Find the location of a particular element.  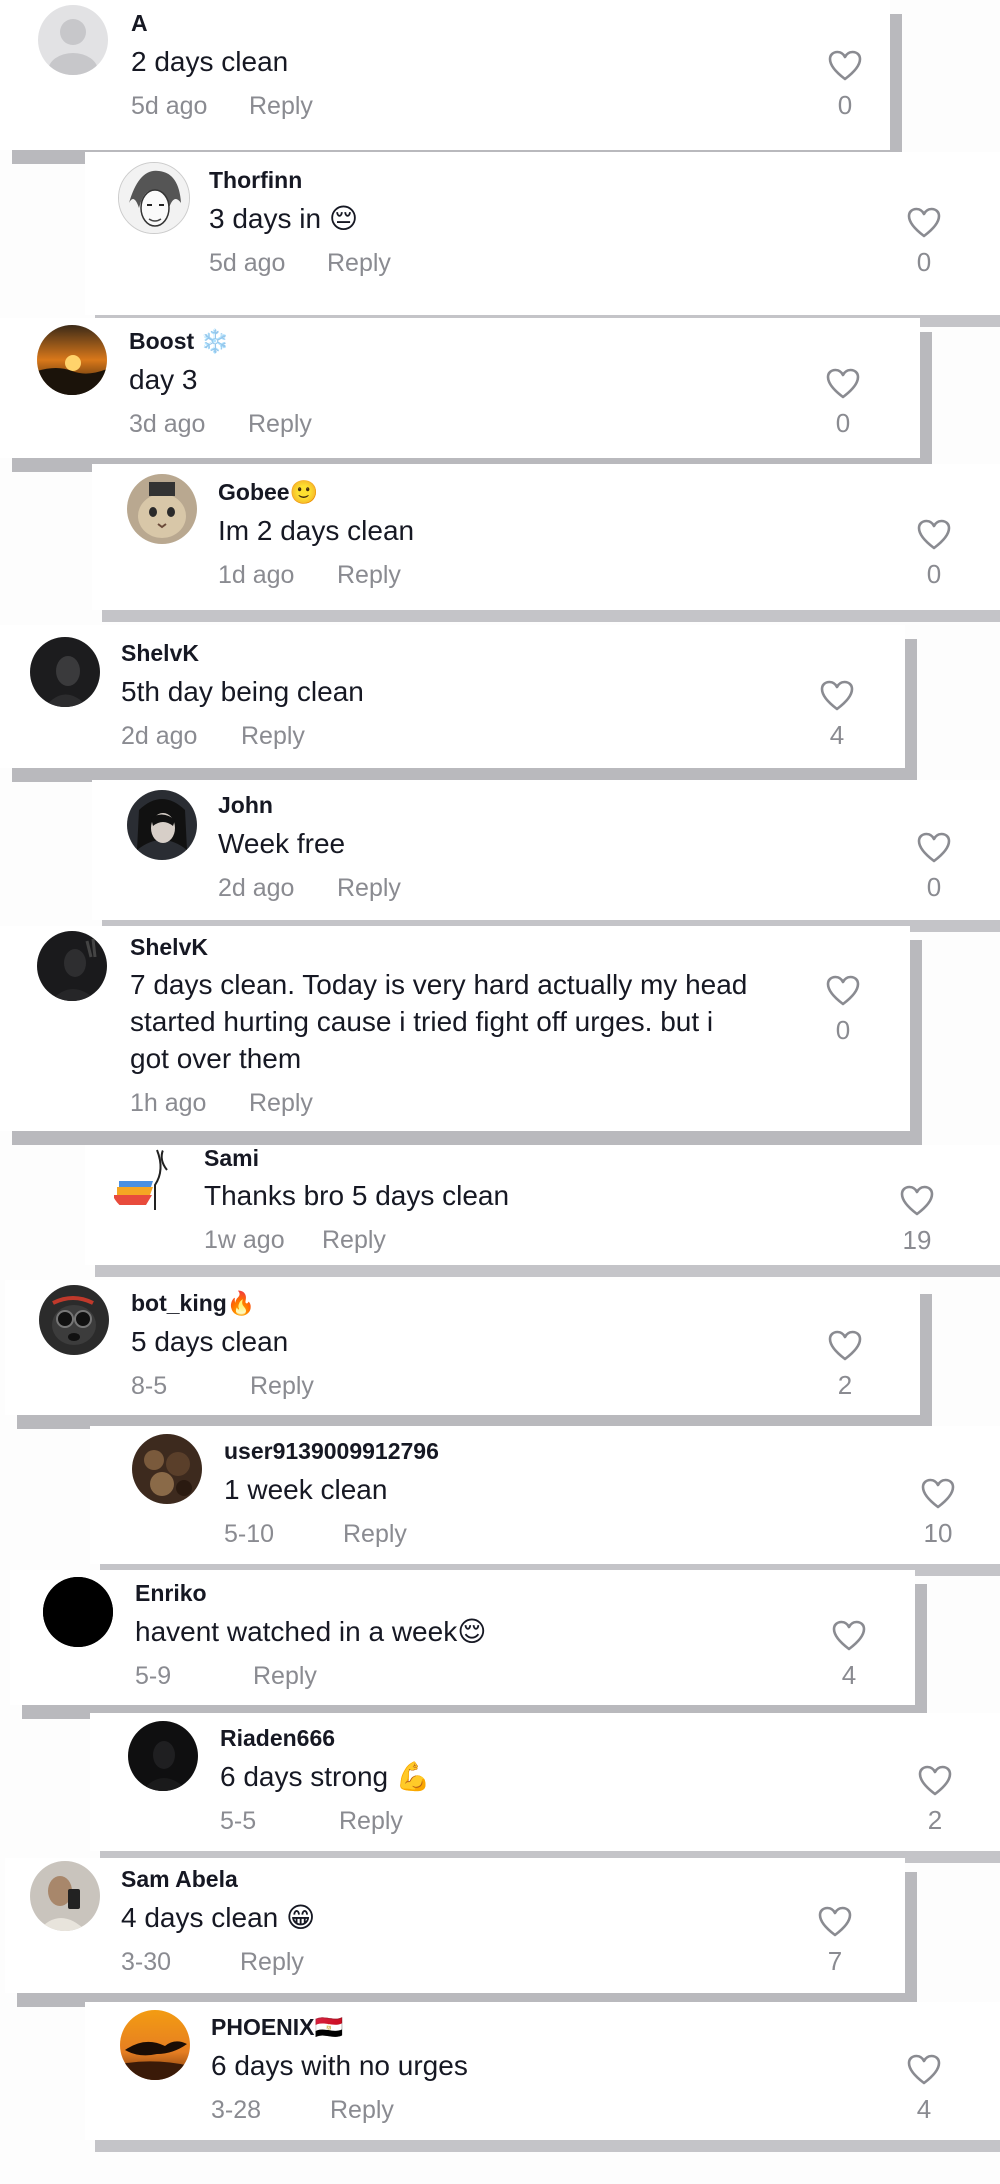

comment-text: Thanks bro 5 days clean is located at coordinates (357, 1195).